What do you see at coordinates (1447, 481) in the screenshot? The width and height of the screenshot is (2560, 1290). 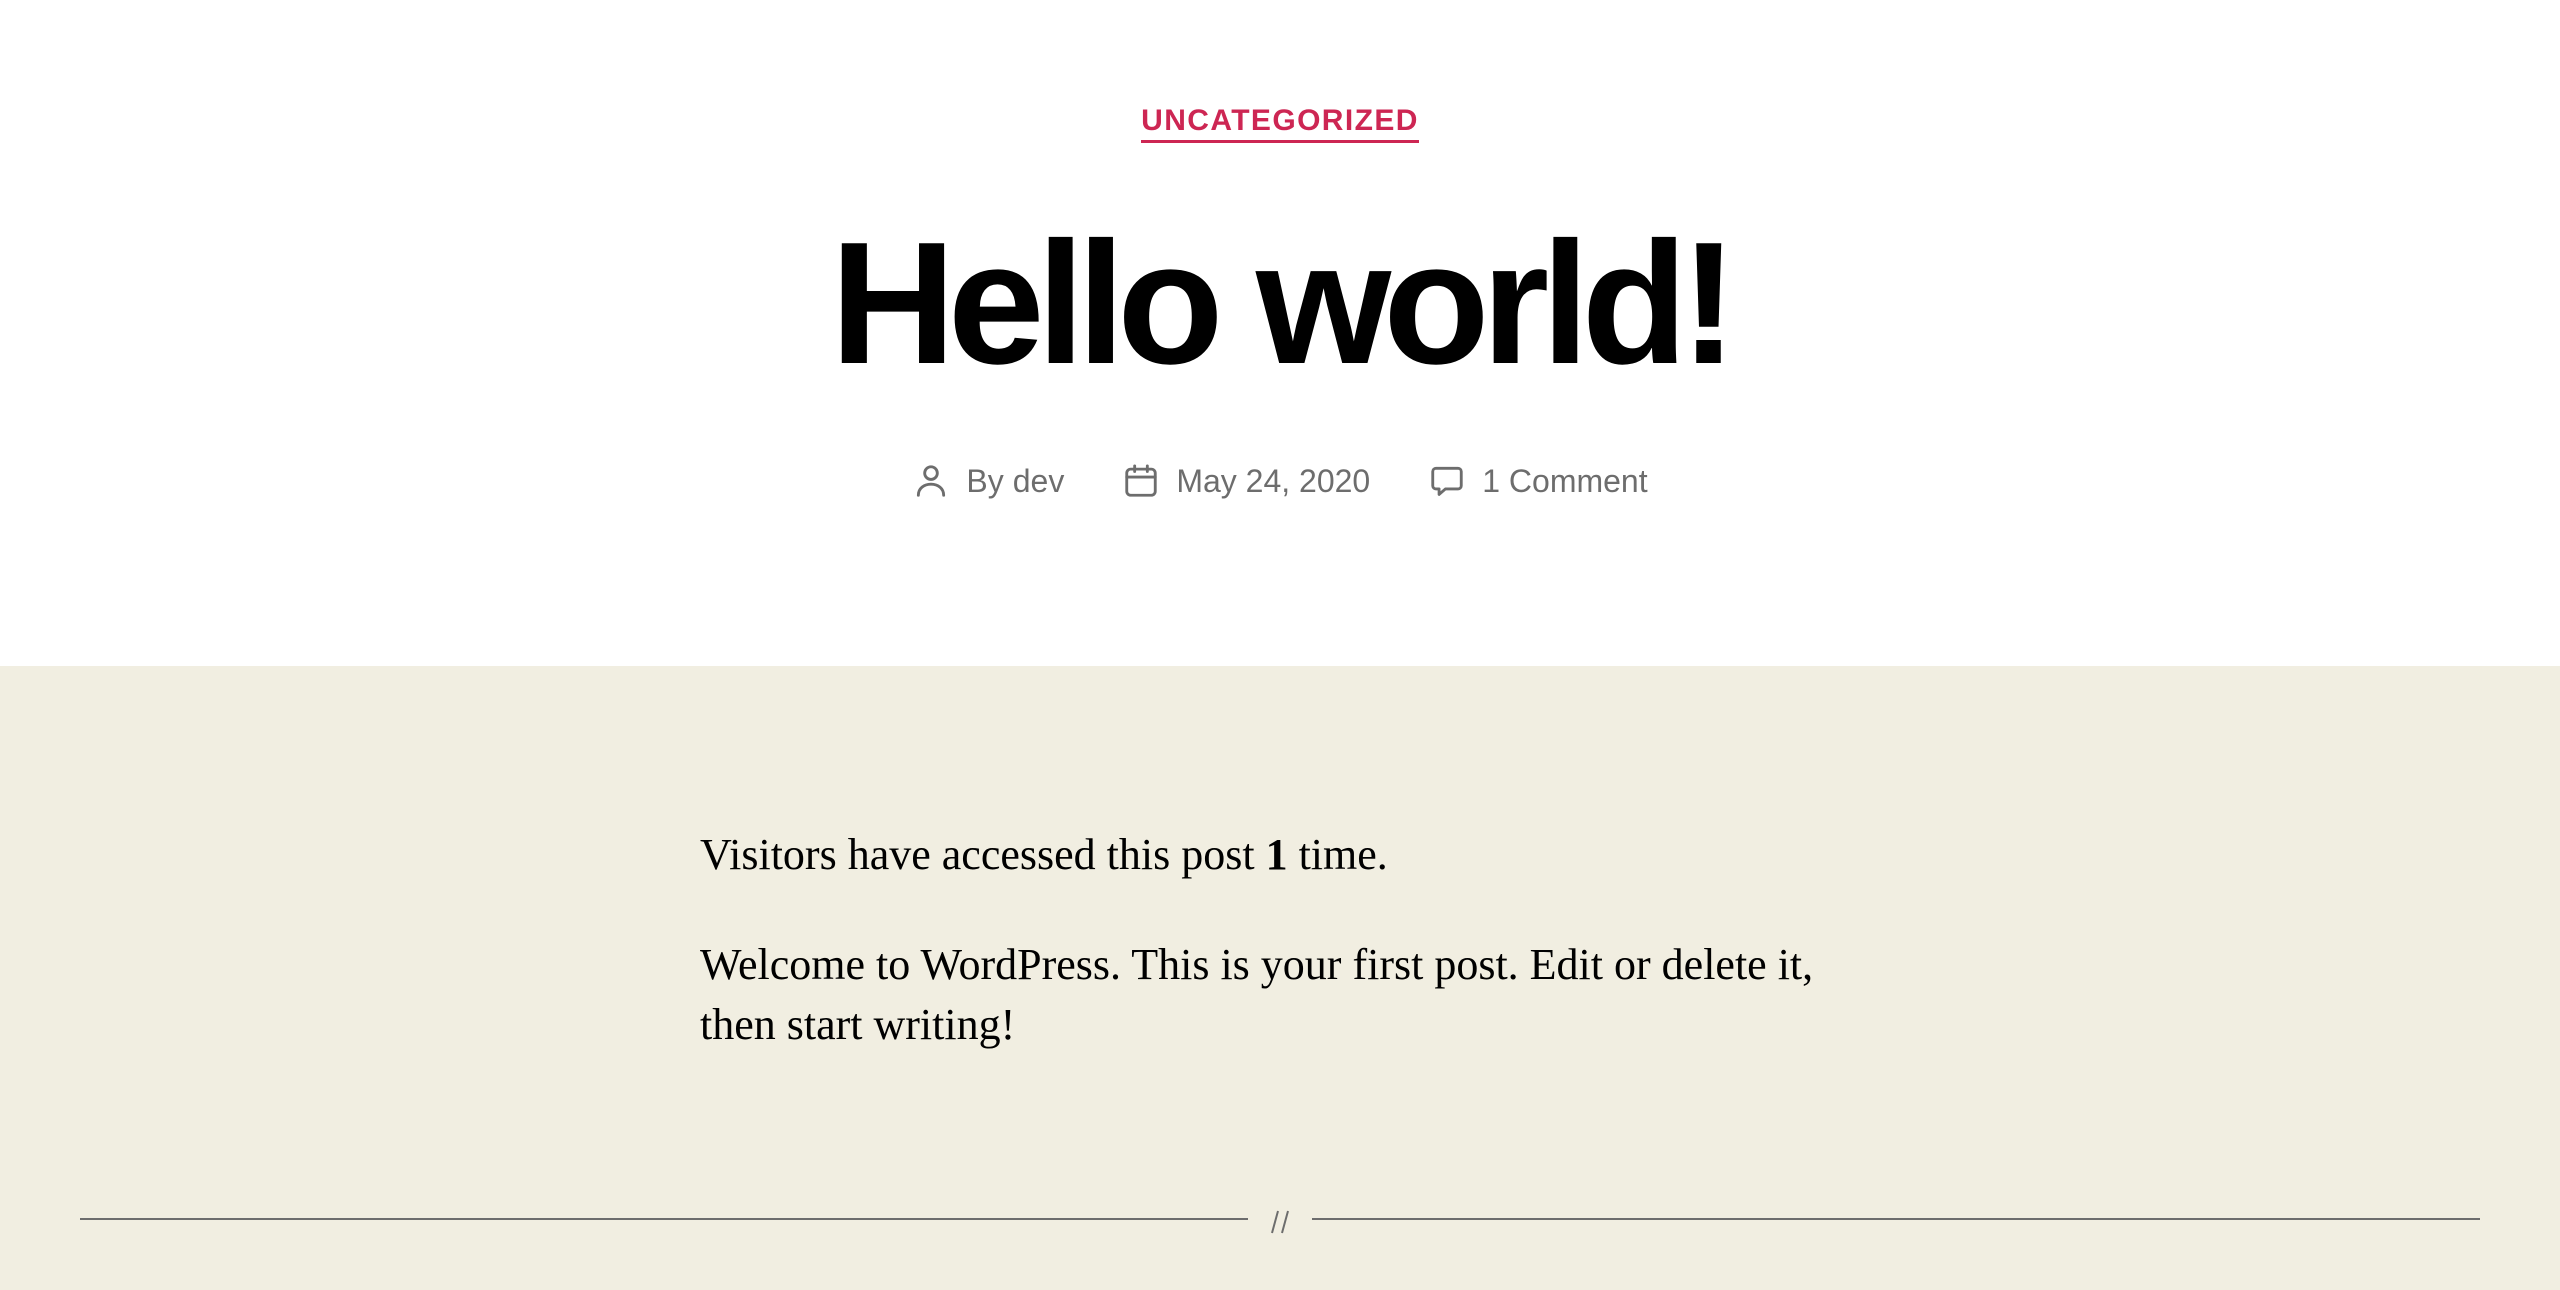 I see `speech-bubble-icon` at bounding box center [1447, 481].